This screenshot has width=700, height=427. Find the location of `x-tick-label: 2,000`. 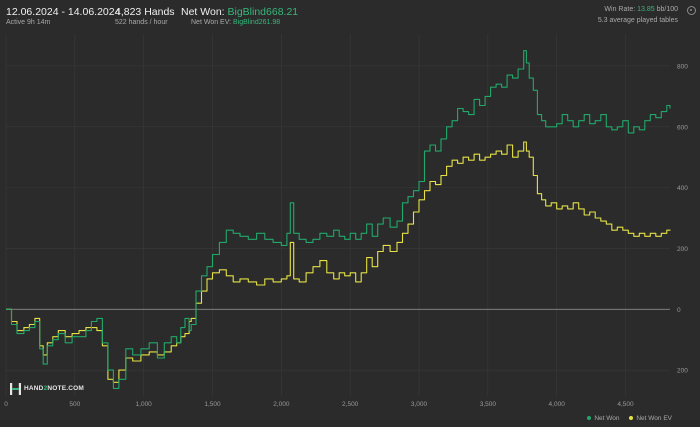

x-tick-label: 2,000 is located at coordinates (281, 404).